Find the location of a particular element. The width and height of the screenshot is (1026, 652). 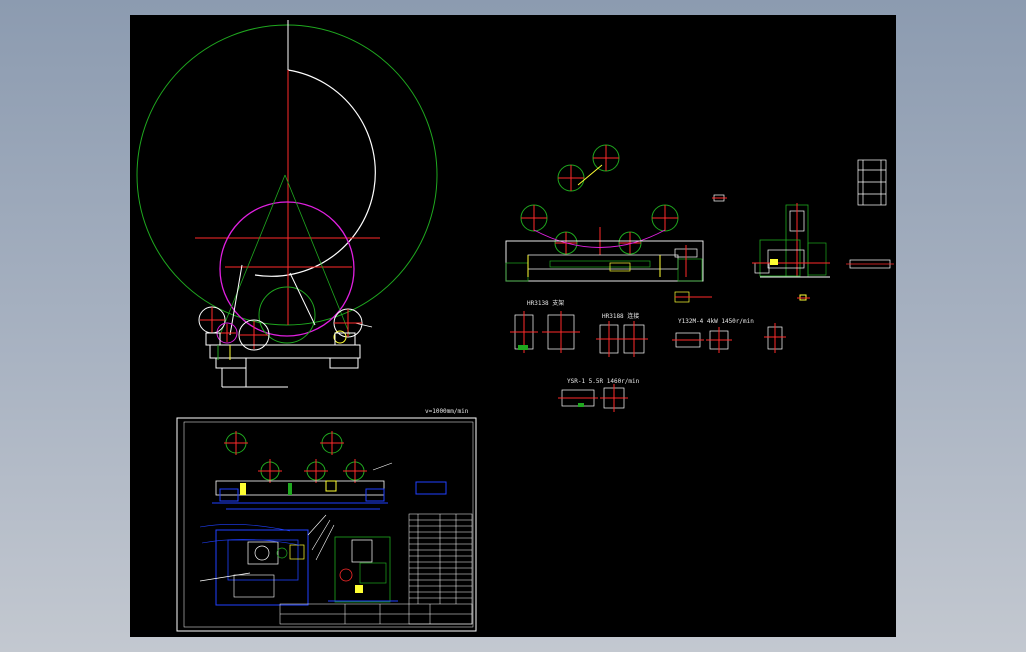

title-block-table is located at coordinates (376, 569).